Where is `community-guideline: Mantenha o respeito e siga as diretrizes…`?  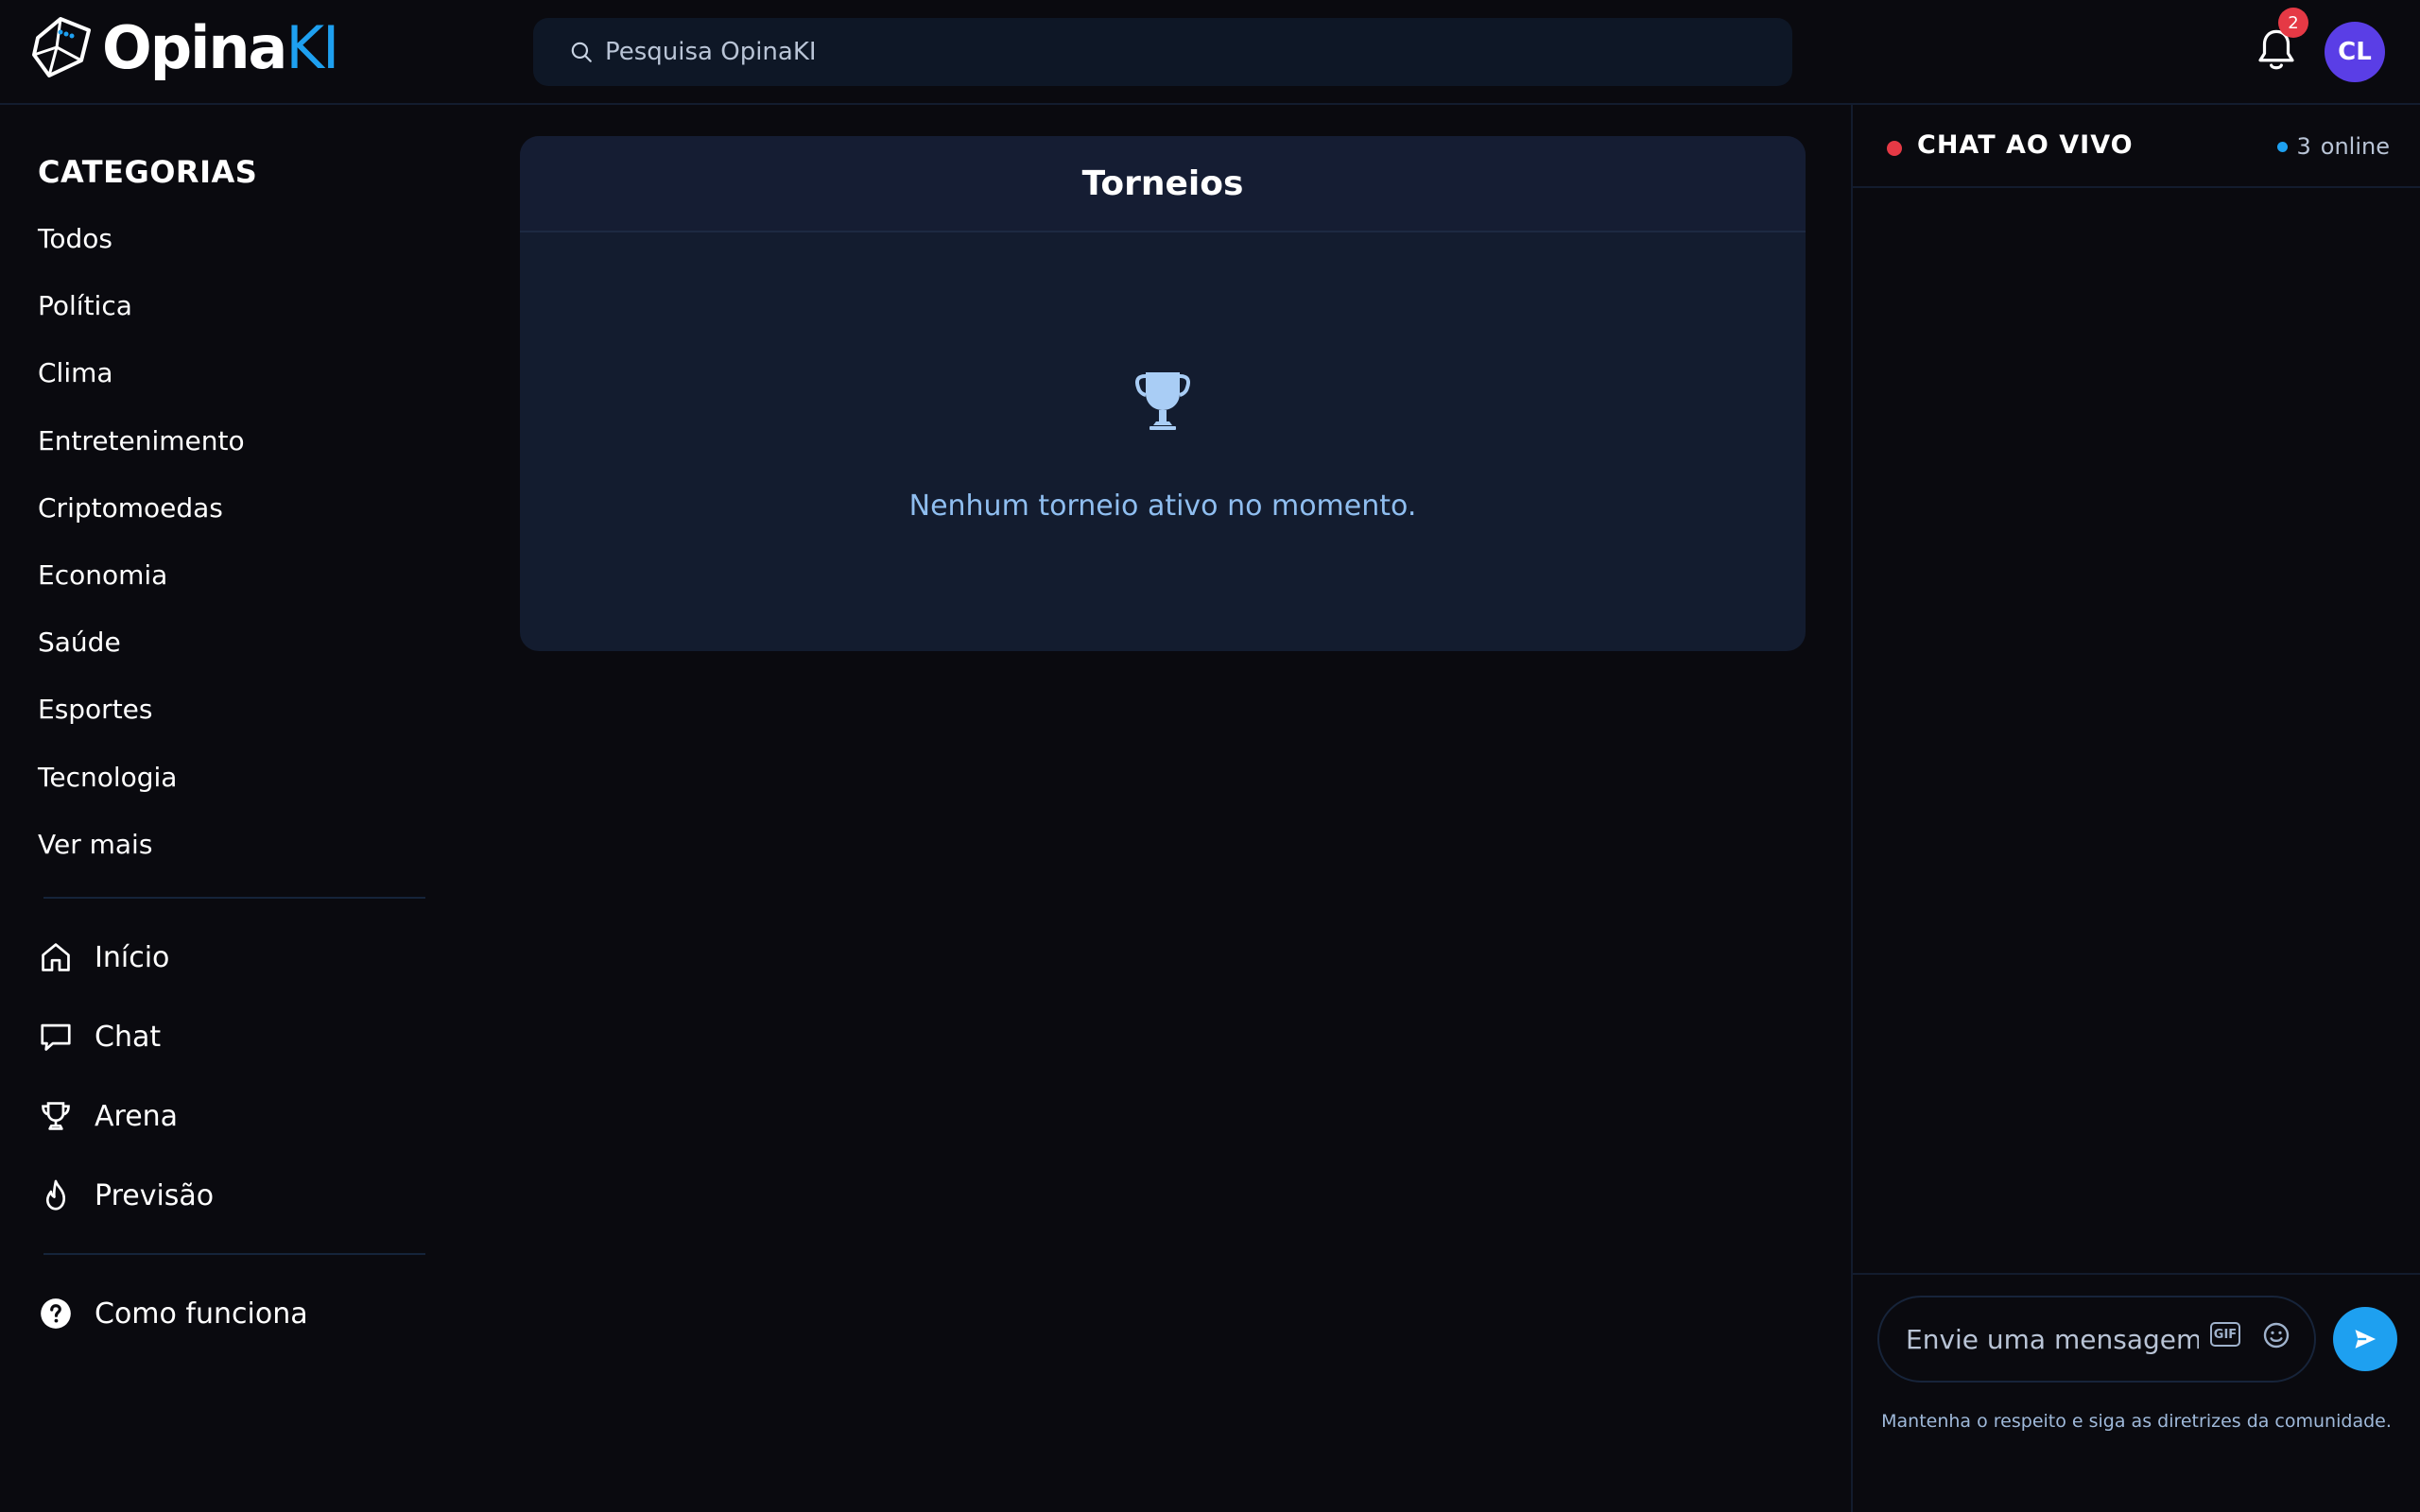 community-guideline: Mantenha o respeito e siga as diretrizes… is located at coordinates (2136, 1421).